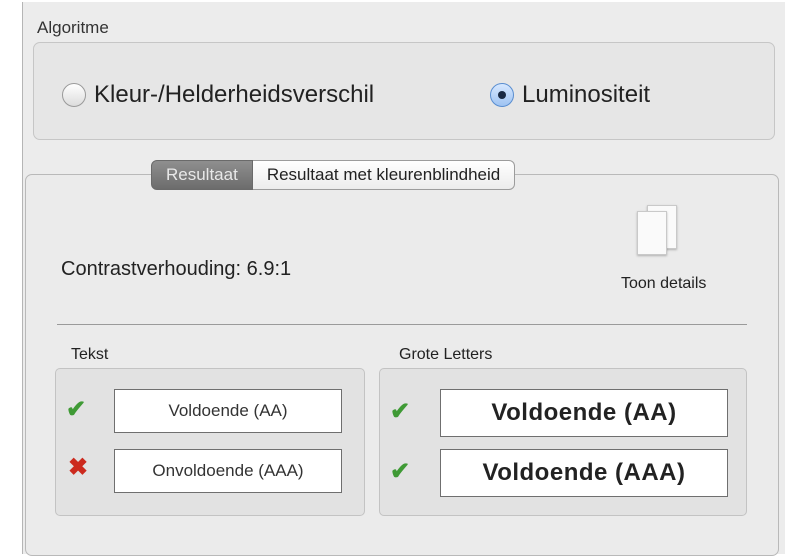 This screenshot has width=785, height=556. What do you see at coordinates (402, 324) in the screenshot?
I see `divider` at bounding box center [402, 324].